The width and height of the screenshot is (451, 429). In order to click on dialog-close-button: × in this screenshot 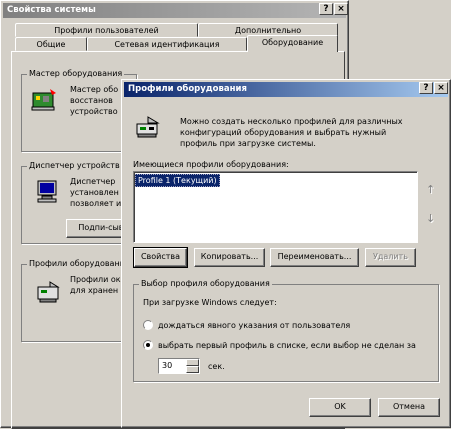, I will do `click(441, 88)`.